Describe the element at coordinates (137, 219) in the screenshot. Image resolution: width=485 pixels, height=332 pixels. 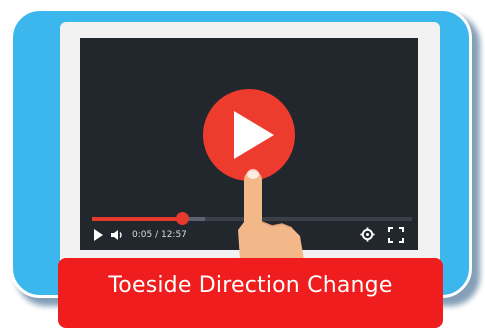
I see `progress-played` at that location.